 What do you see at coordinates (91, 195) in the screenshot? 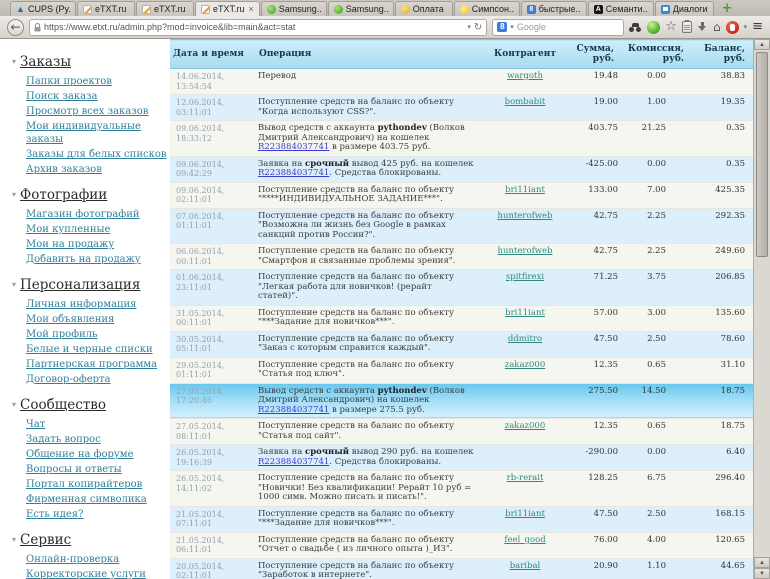
I see `sidebar-section-header: ▾ Фотографии` at bounding box center [91, 195].